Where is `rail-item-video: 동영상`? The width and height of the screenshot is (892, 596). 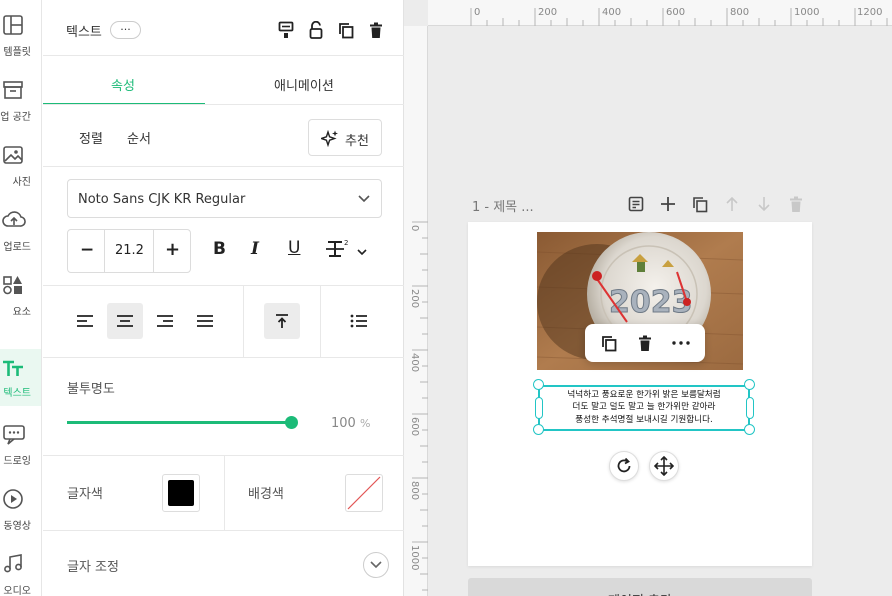 rail-item-video: 동영상 is located at coordinates (20, 514).